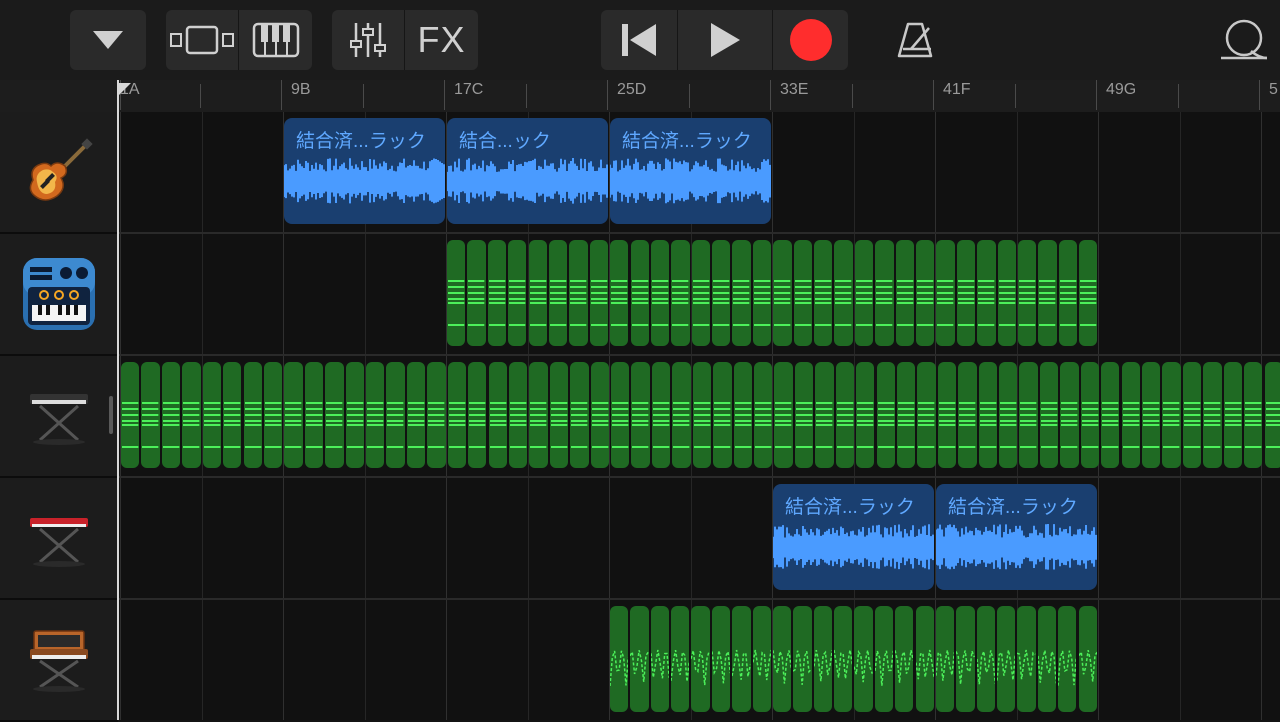 Image resolution: width=1280 pixels, height=722 pixels. I want to click on scroll-indicator, so click(111, 415).